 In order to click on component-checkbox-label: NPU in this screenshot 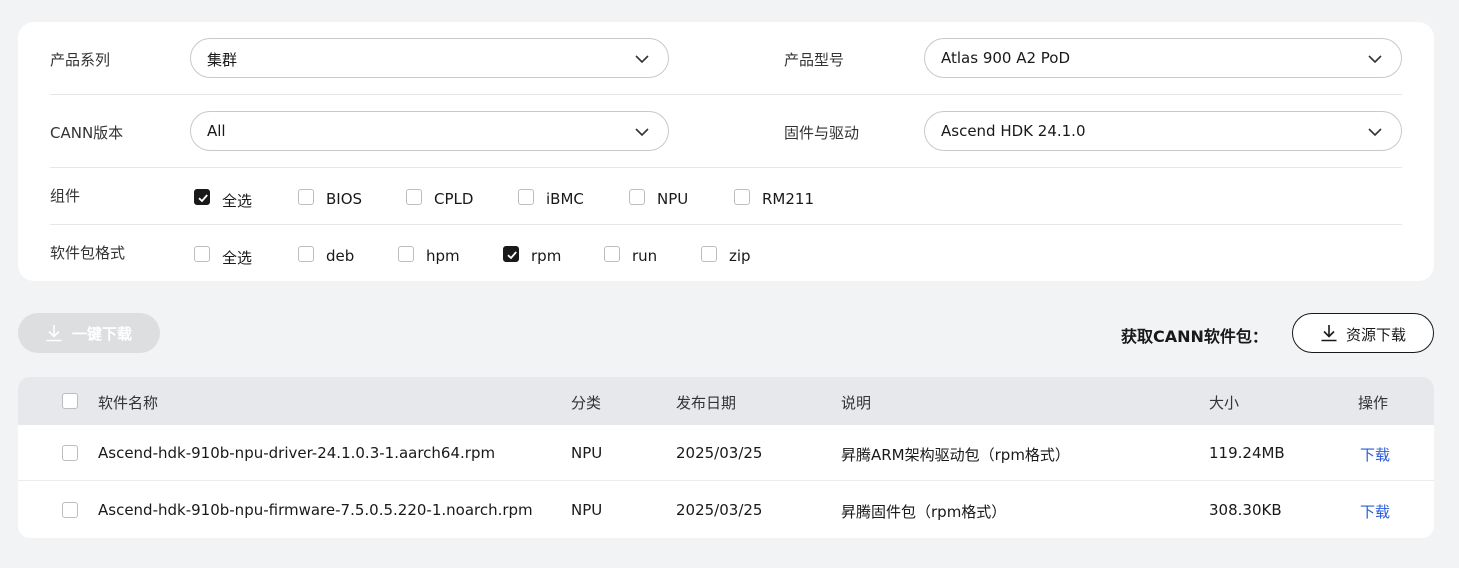, I will do `click(673, 199)`.